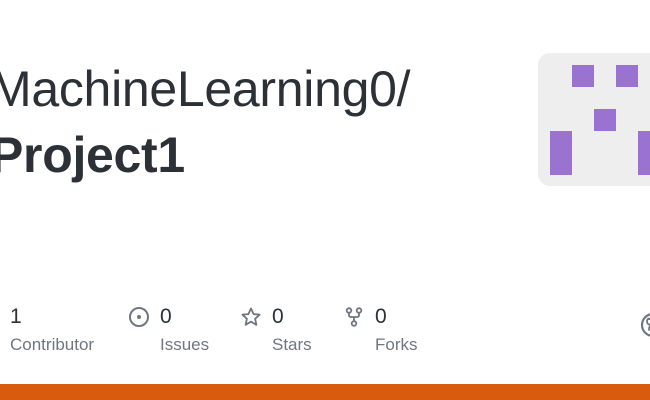 This screenshot has width=650, height=400. Describe the element at coordinates (185, 344) in the screenshot. I see `issues-label: Issues` at that location.